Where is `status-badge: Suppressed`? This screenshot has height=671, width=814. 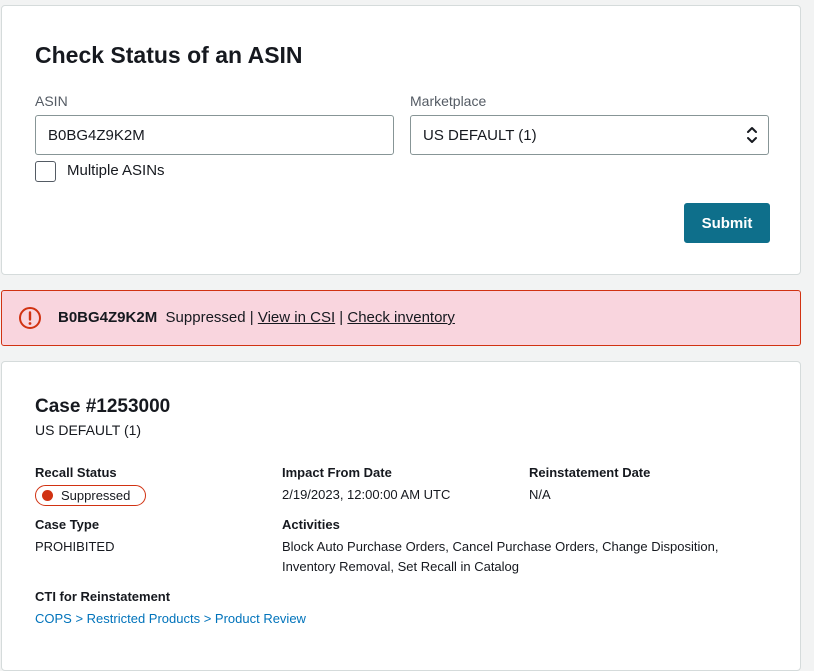
status-badge: Suppressed is located at coordinates (90, 495).